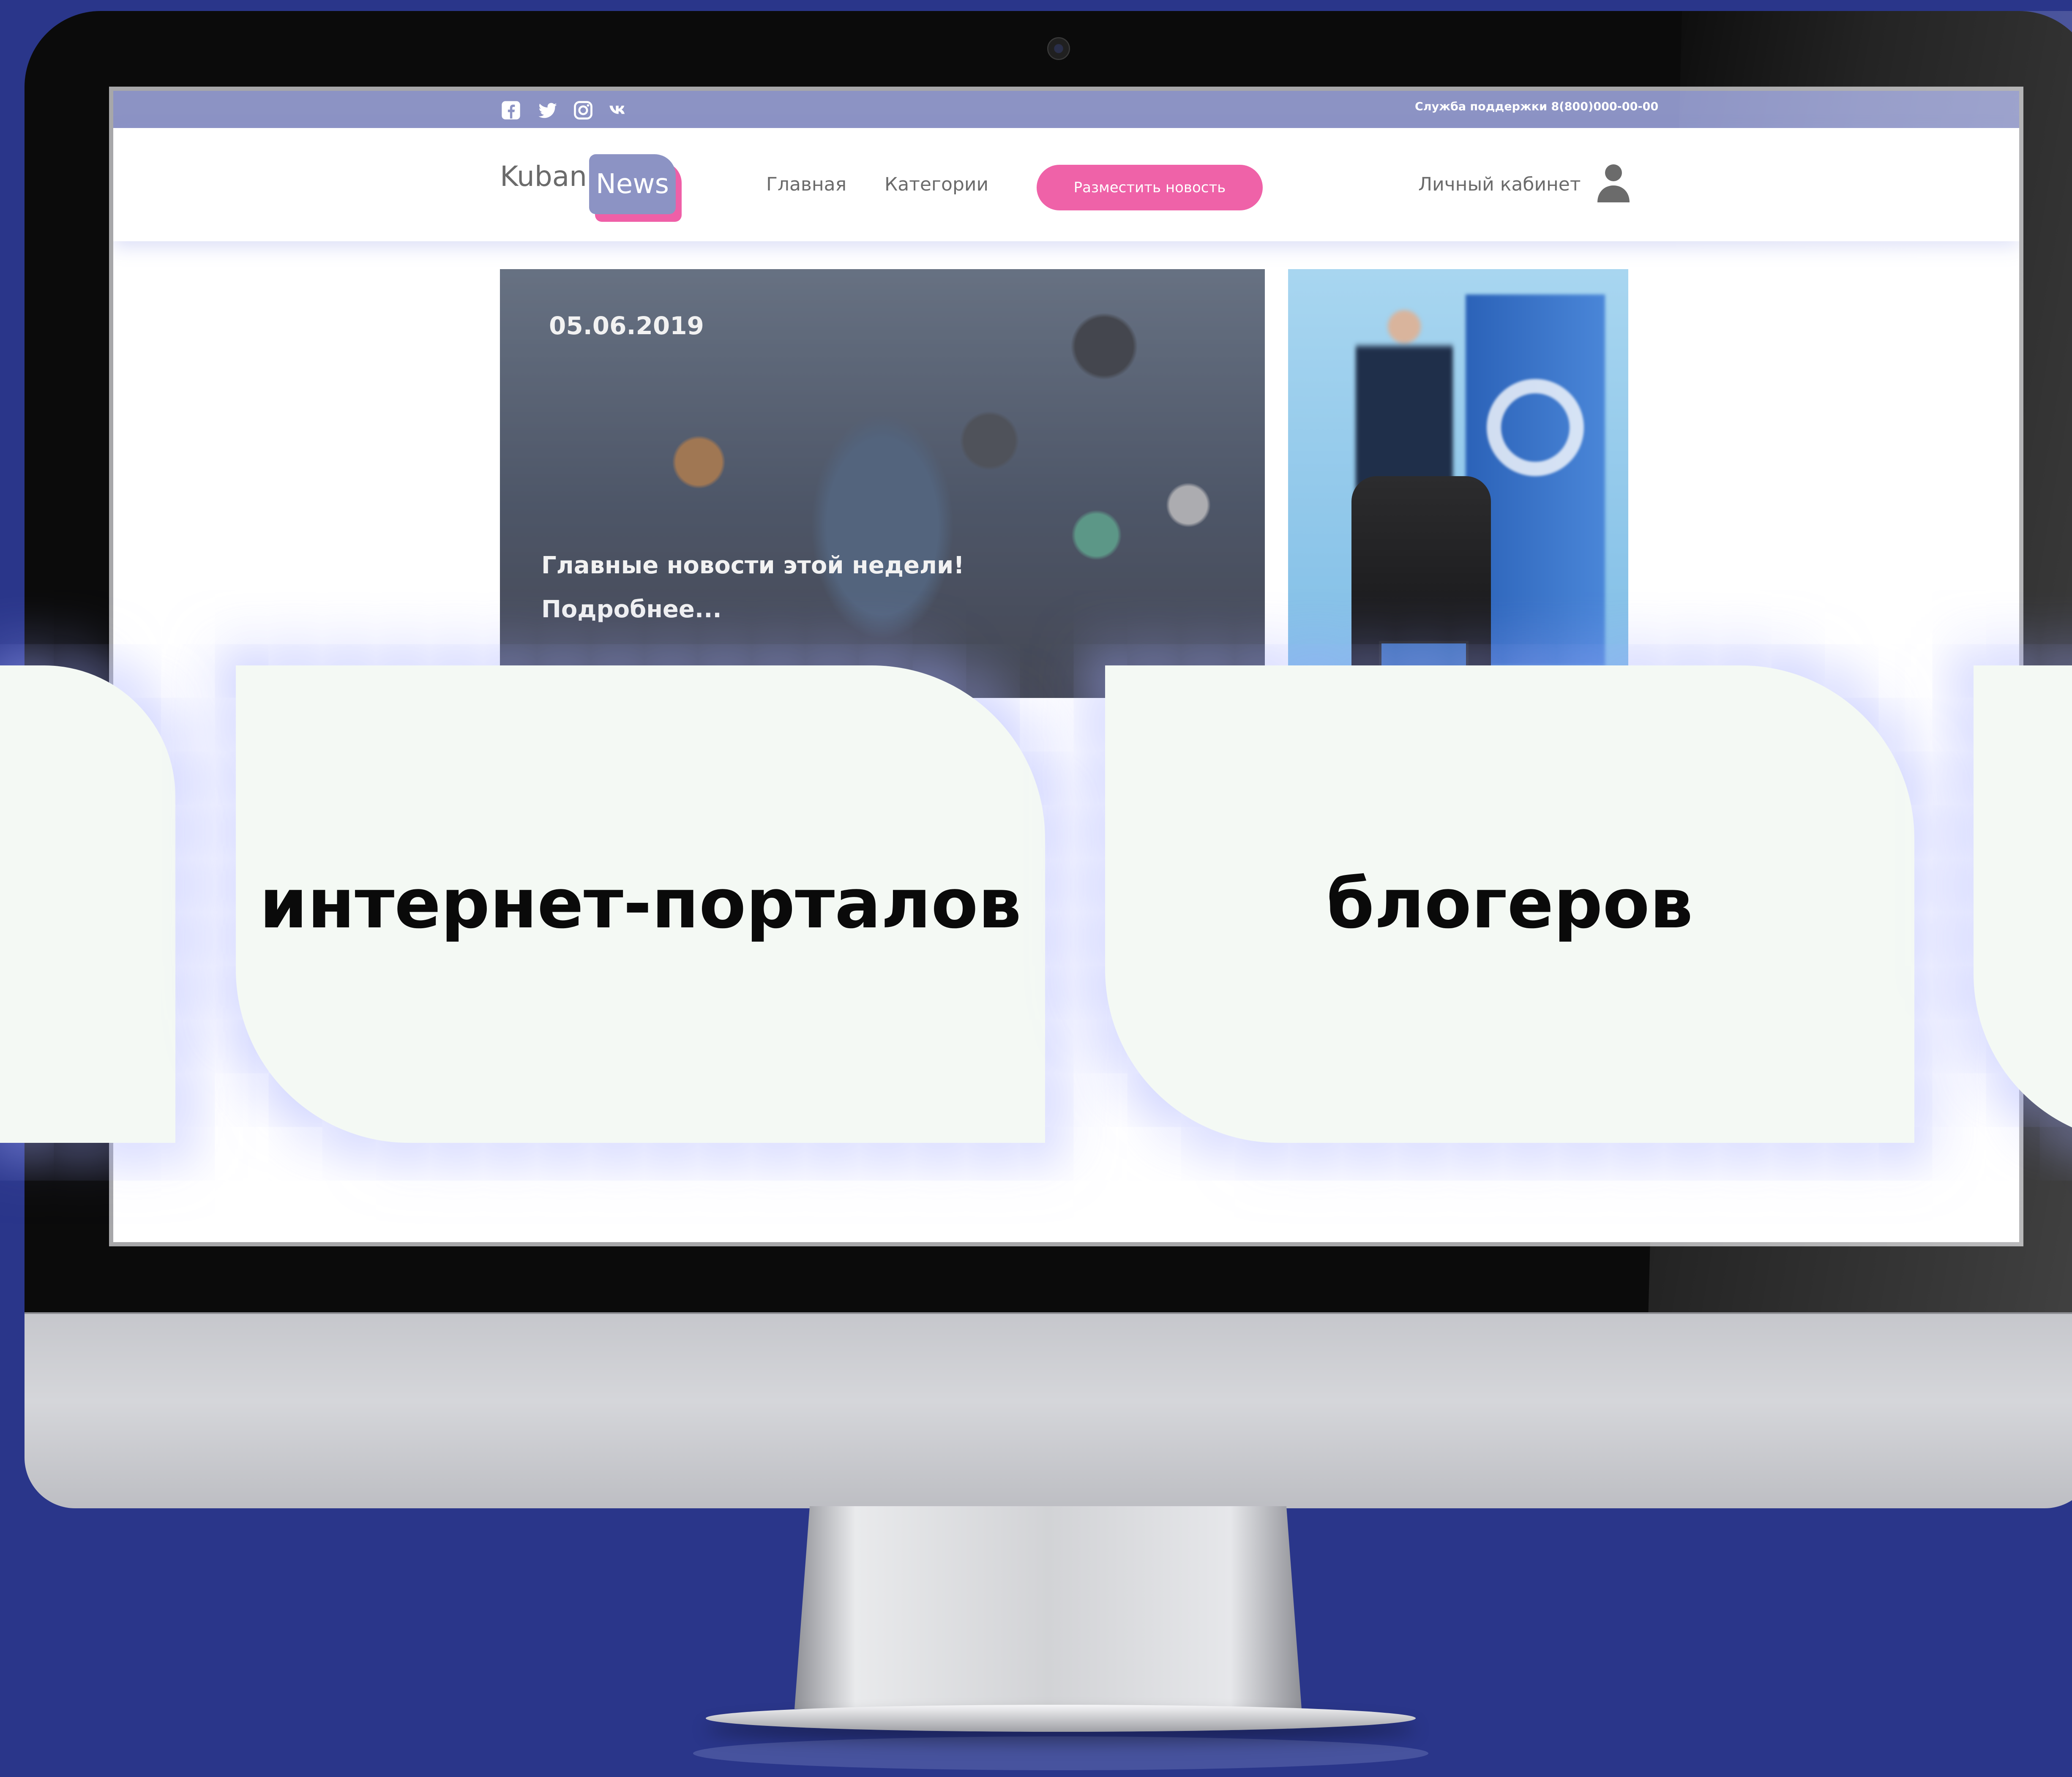 This screenshot has width=2072, height=1777. I want to click on account-link: Личный кабинет, so click(1499, 185).